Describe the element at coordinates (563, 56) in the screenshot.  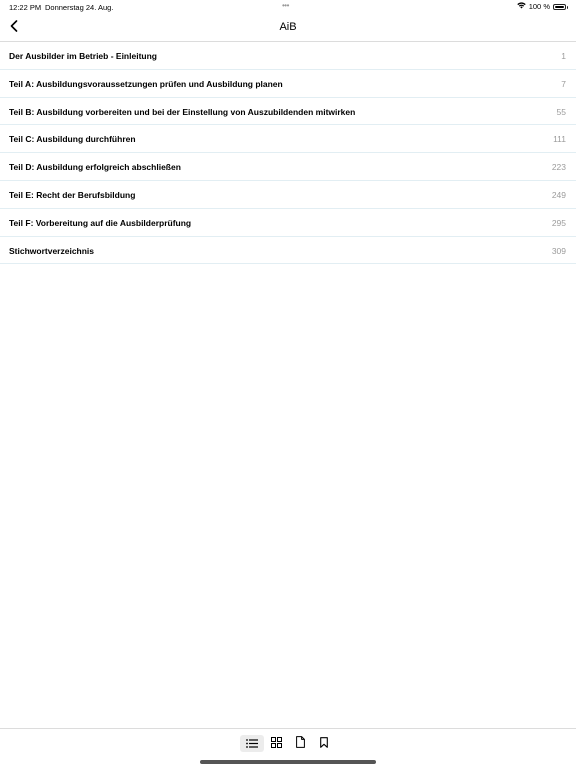
I see `toc-page-number: 1` at that location.